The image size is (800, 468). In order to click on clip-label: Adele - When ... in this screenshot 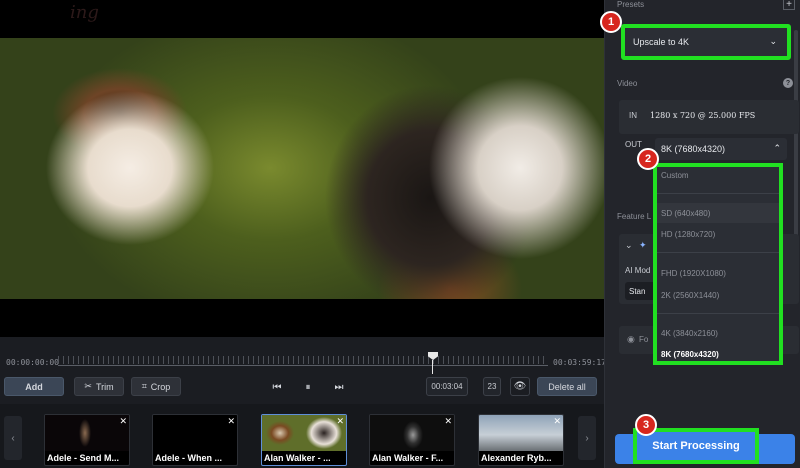, I will do `click(189, 458)`.